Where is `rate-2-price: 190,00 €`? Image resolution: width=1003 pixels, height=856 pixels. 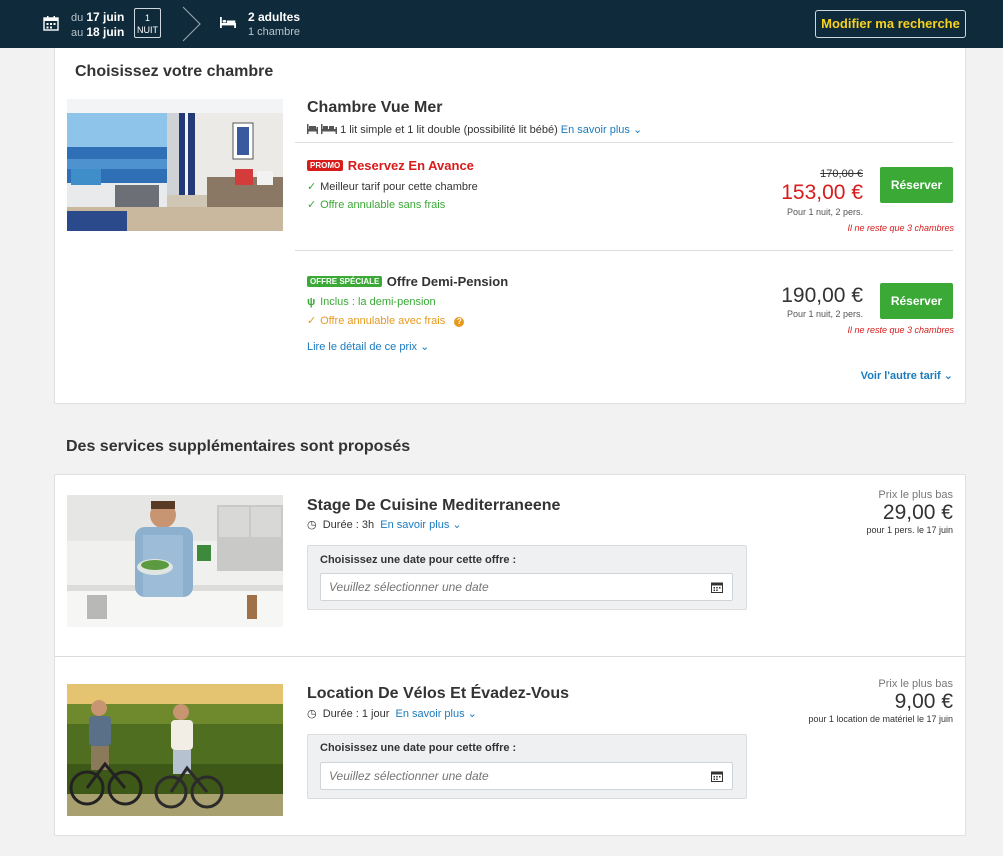
rate-2-price: 190,00 € is located at coordinates (822, 295).